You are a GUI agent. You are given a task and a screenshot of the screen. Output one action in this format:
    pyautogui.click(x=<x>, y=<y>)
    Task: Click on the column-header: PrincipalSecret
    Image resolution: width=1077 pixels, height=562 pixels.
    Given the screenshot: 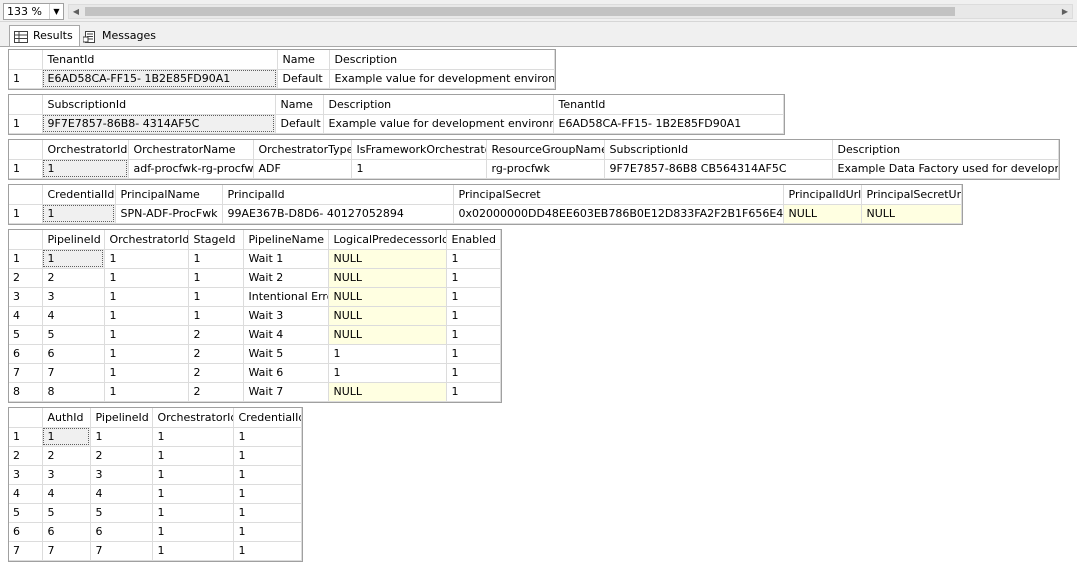 What is the action you would take?
    pyautogui.click(x=618, y=195)
    